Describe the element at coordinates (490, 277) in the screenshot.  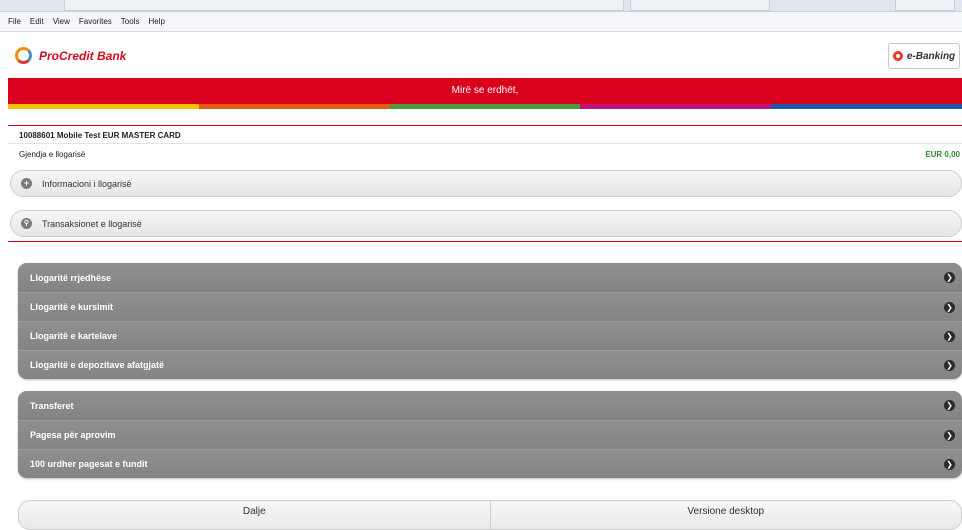
I see `menu-current-accounts: Llogaritë rrjedhëse ❯` at that location.